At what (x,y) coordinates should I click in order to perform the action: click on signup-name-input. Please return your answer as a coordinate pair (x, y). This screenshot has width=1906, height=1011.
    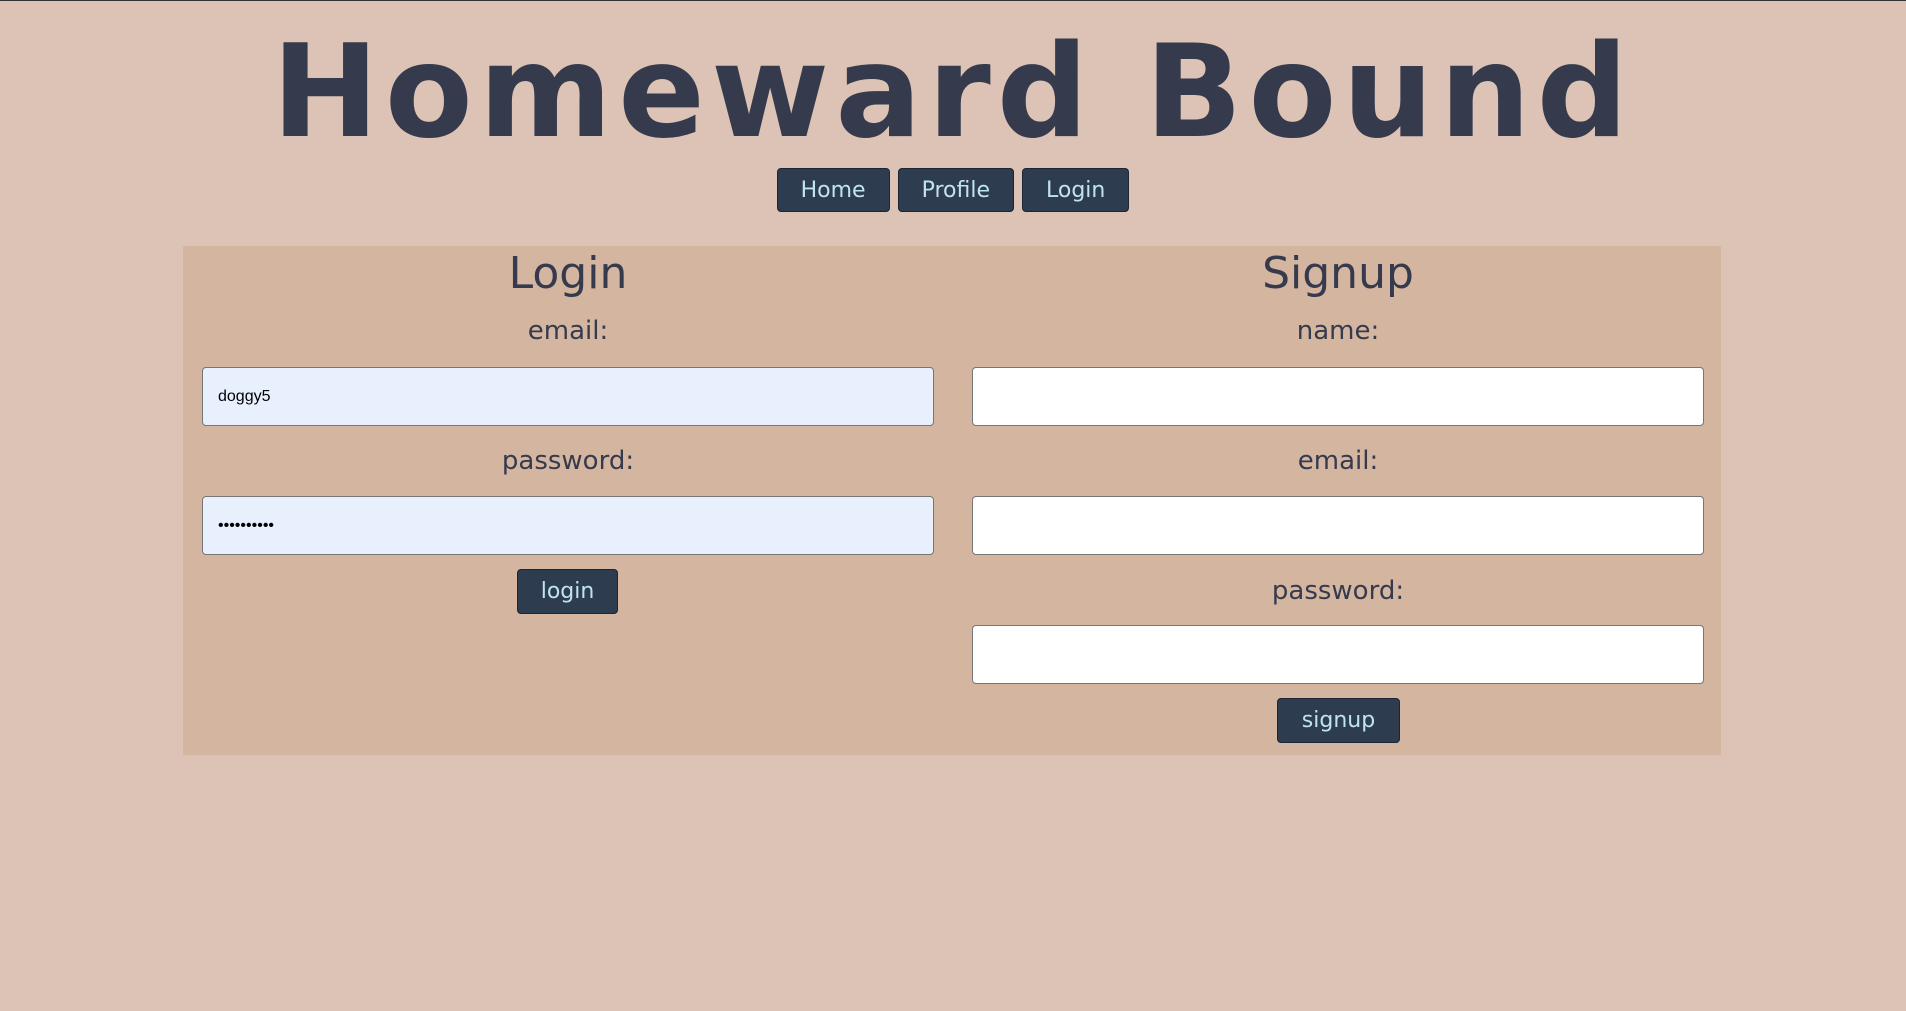
    Looking at the image, I should click on (1338, 396).